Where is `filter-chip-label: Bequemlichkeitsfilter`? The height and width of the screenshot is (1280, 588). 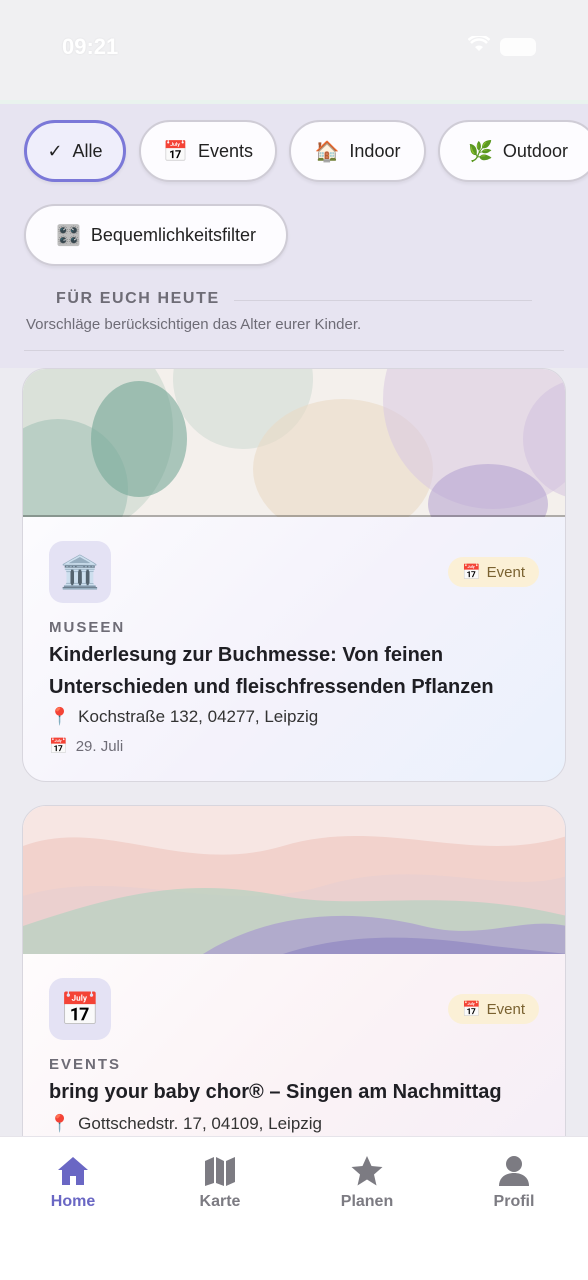
filter-chip-label: Bequemlichkeitsfilter is located at coordinates (173, 234).